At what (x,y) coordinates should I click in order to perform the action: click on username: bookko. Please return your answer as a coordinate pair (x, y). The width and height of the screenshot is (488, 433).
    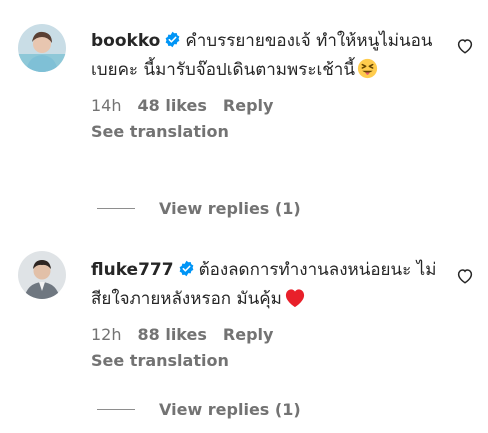
    Looking at the image, I should click on (125, 41).